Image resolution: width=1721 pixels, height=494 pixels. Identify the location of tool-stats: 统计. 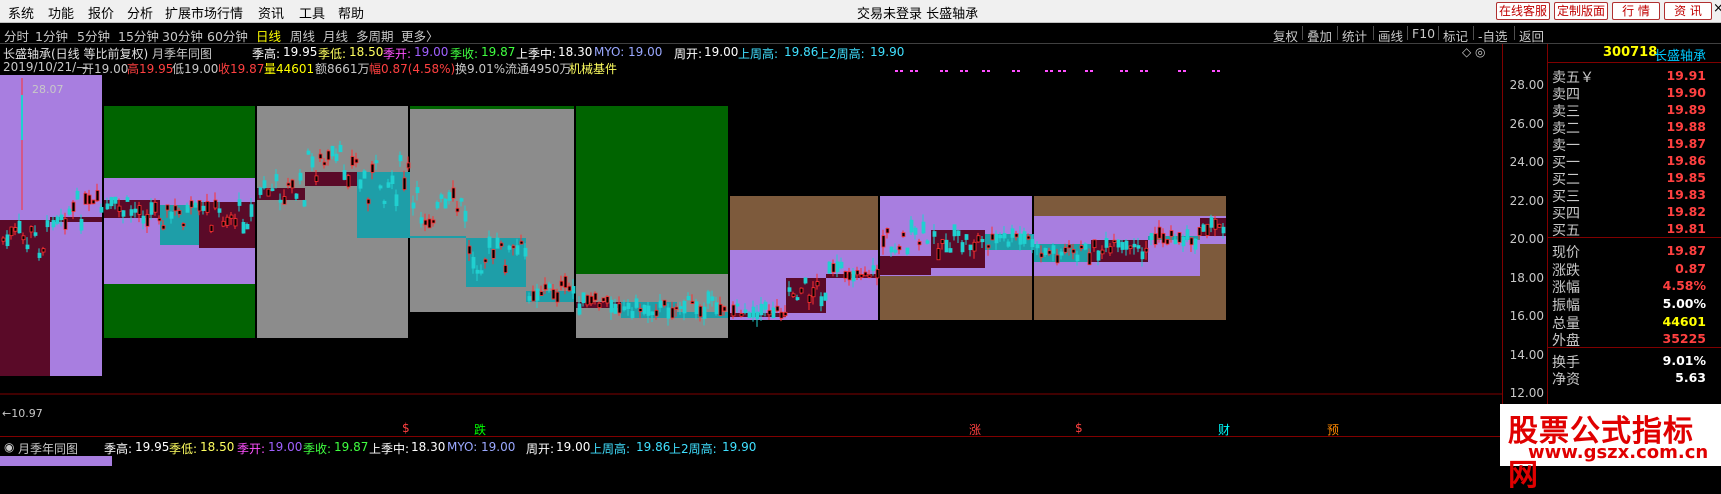
(1354, 35).